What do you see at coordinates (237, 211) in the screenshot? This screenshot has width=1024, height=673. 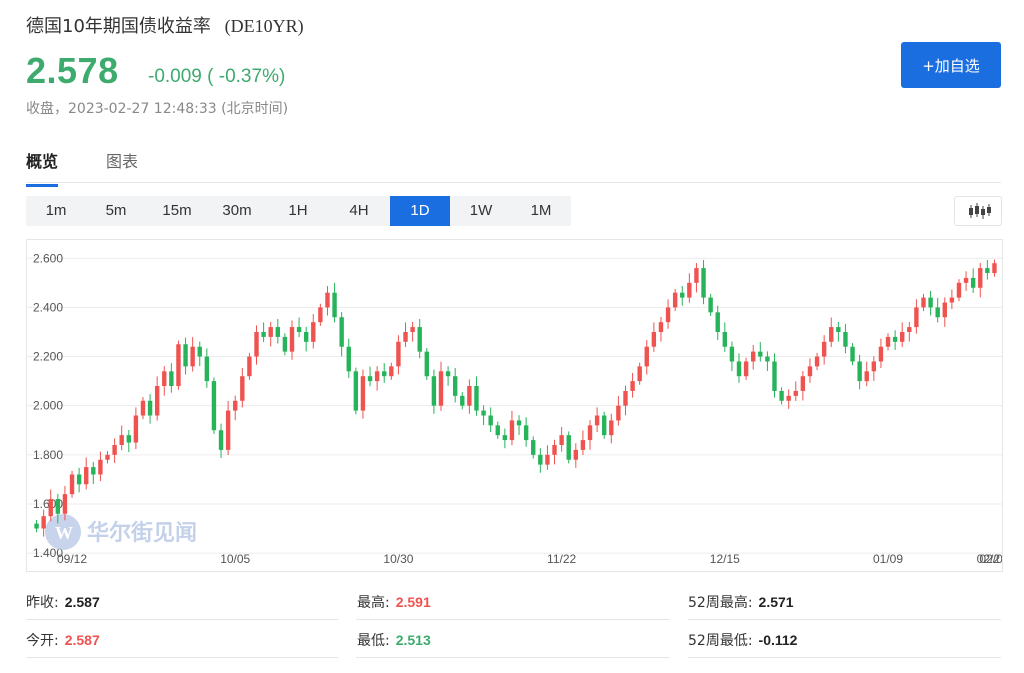 I see `interval-30m: 30m` at bounding box center [237, 211].